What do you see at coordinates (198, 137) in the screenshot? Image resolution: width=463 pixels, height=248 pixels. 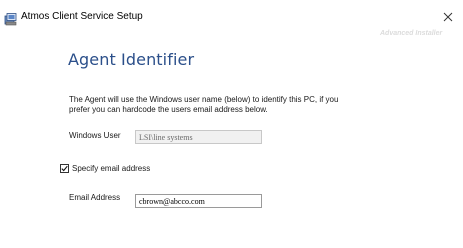 I see `windows-user-field` at bounding box center [198, 137].